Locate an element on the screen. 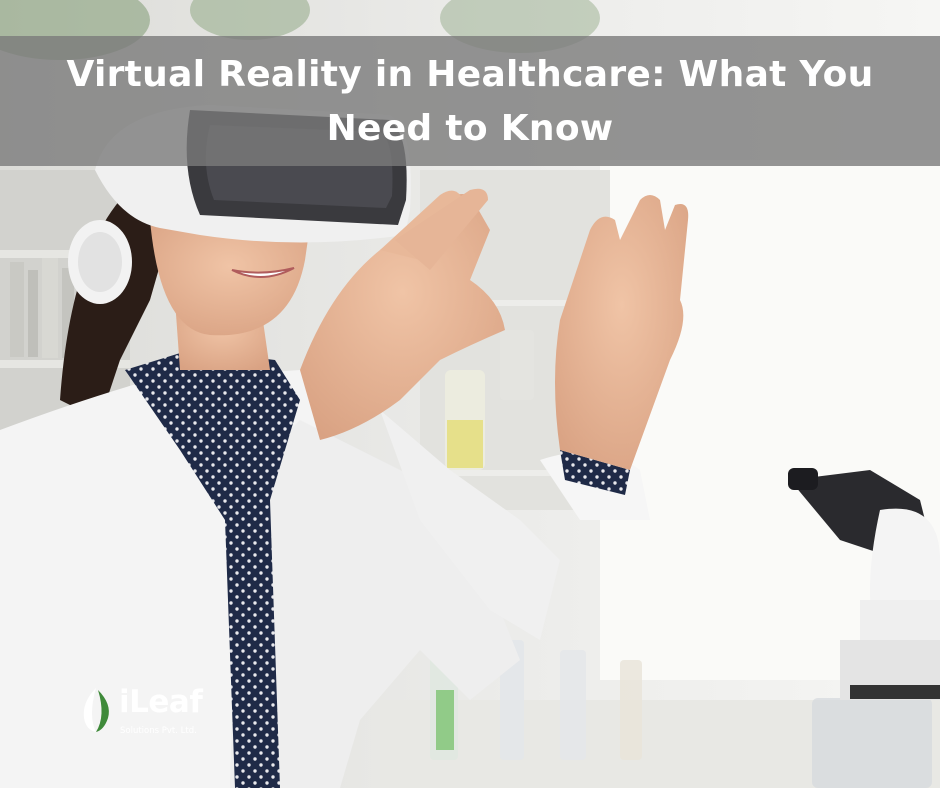 The height and width of the screenshot is (788, 940). page-title-line-2: Need to Know is located at coordinates (470, 128).